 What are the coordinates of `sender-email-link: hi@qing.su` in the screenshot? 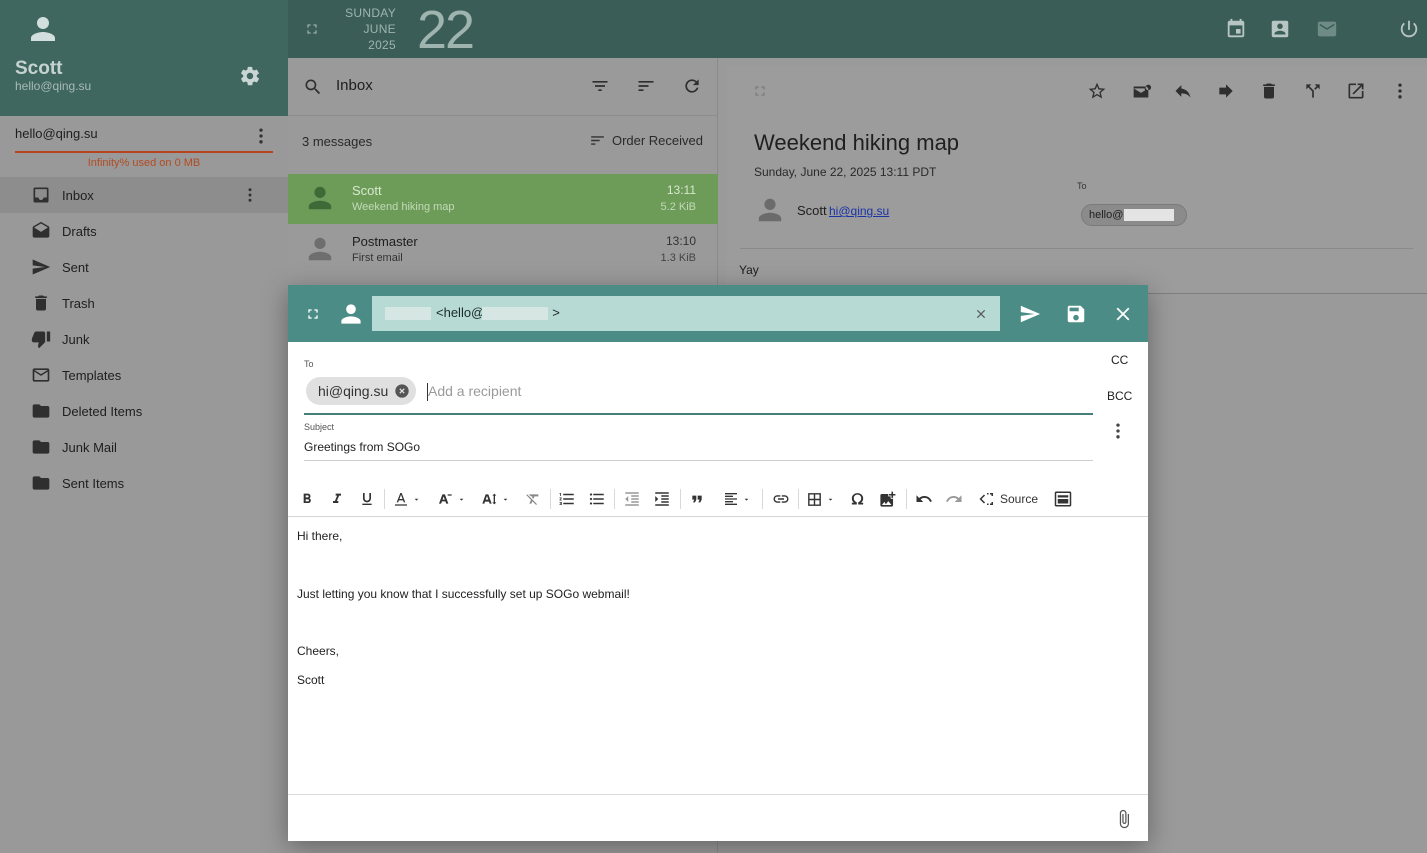 It's located at (859, 211).